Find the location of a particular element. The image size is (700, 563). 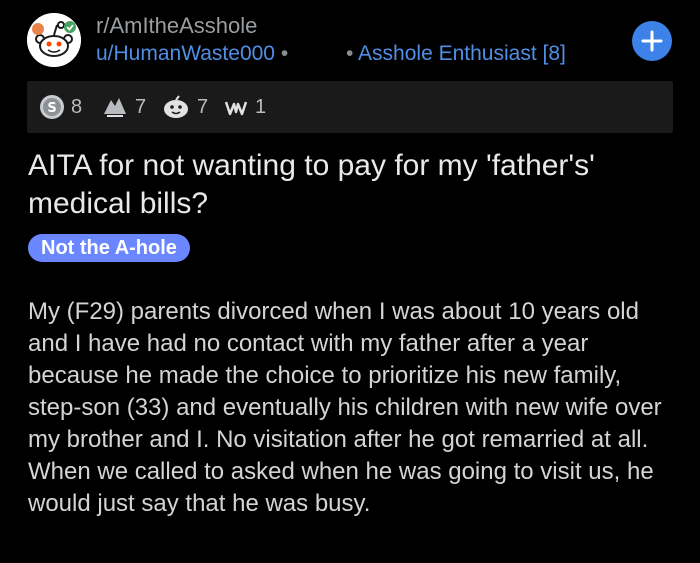

award-hands: 1 is located at coordinates (244, 107).